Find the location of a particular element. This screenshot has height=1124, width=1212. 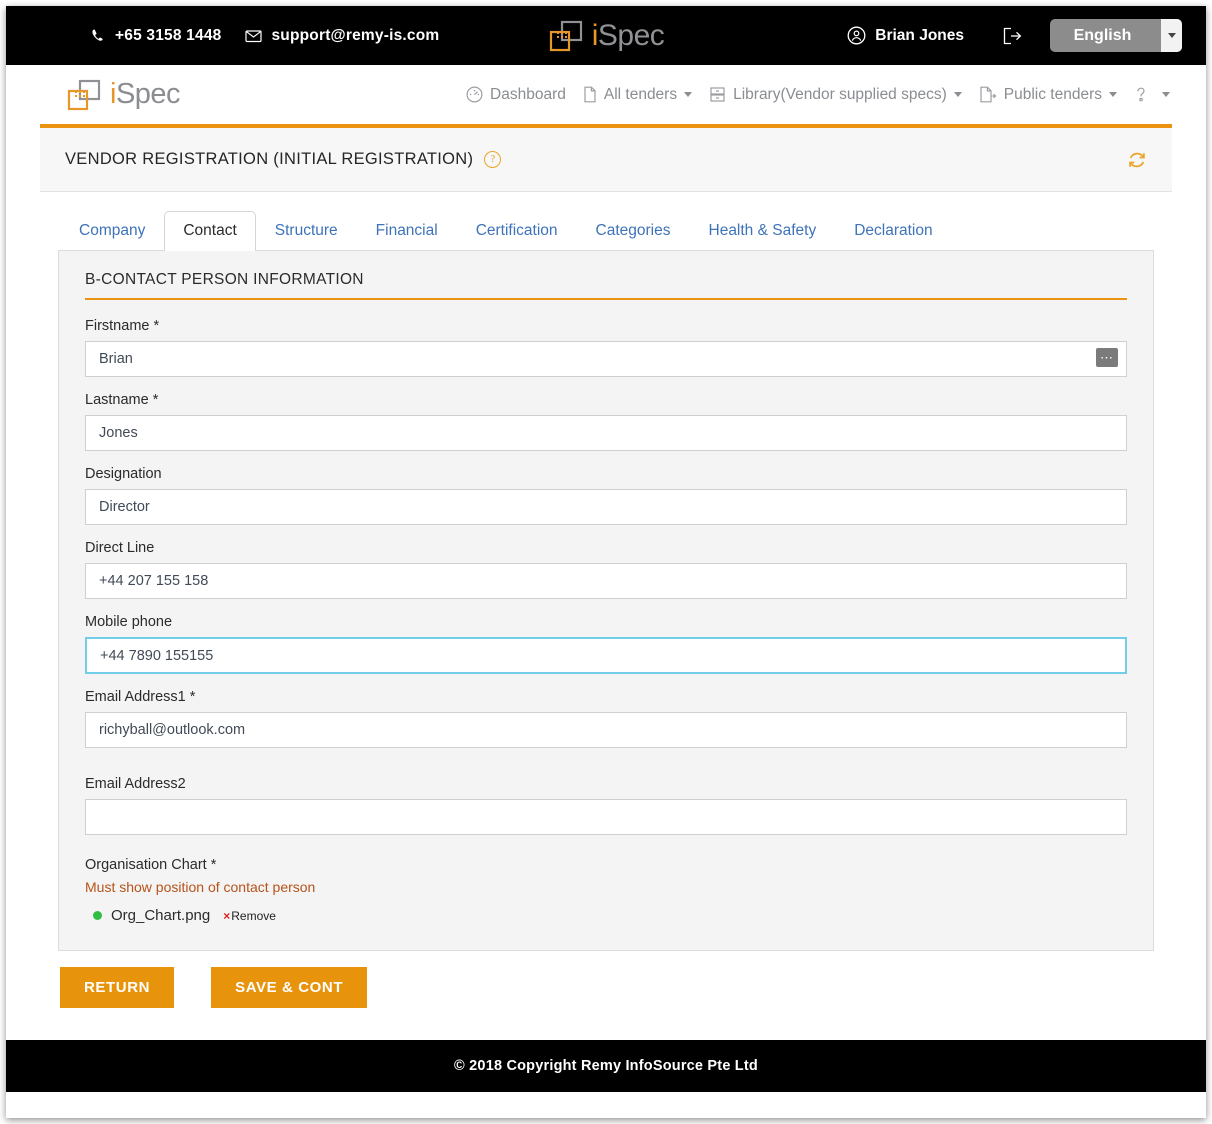

language-dropdown-arrow is located at coordinates (1171, 35).